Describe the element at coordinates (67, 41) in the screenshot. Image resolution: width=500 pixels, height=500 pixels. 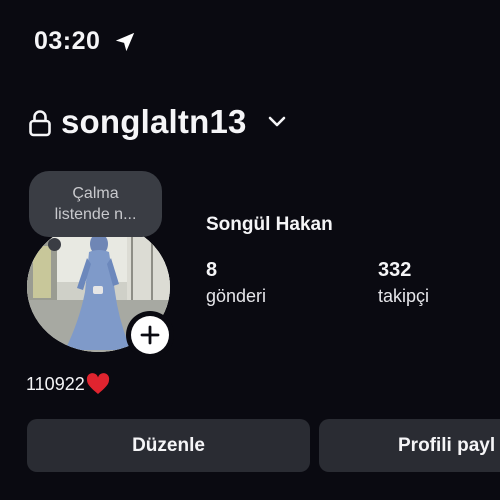
I see `status-time: 03:20` at that location.